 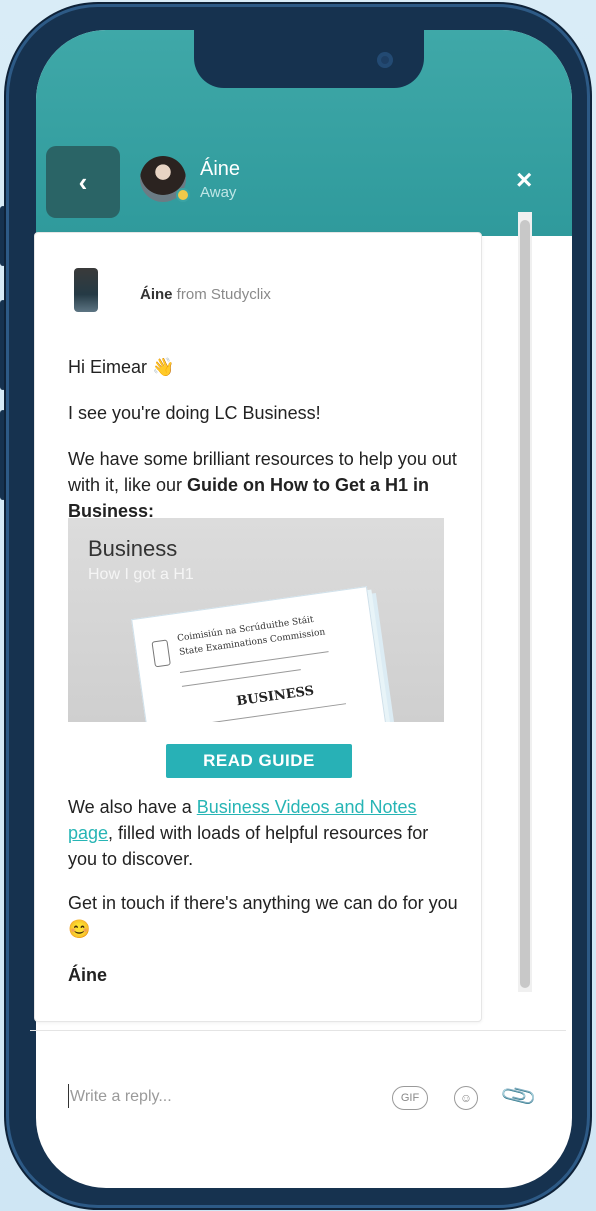 What do you see at coordinates (132, 807) in the screenshot?
I see `message-line-3-start: We also have a` at bounding box center [132, 807].